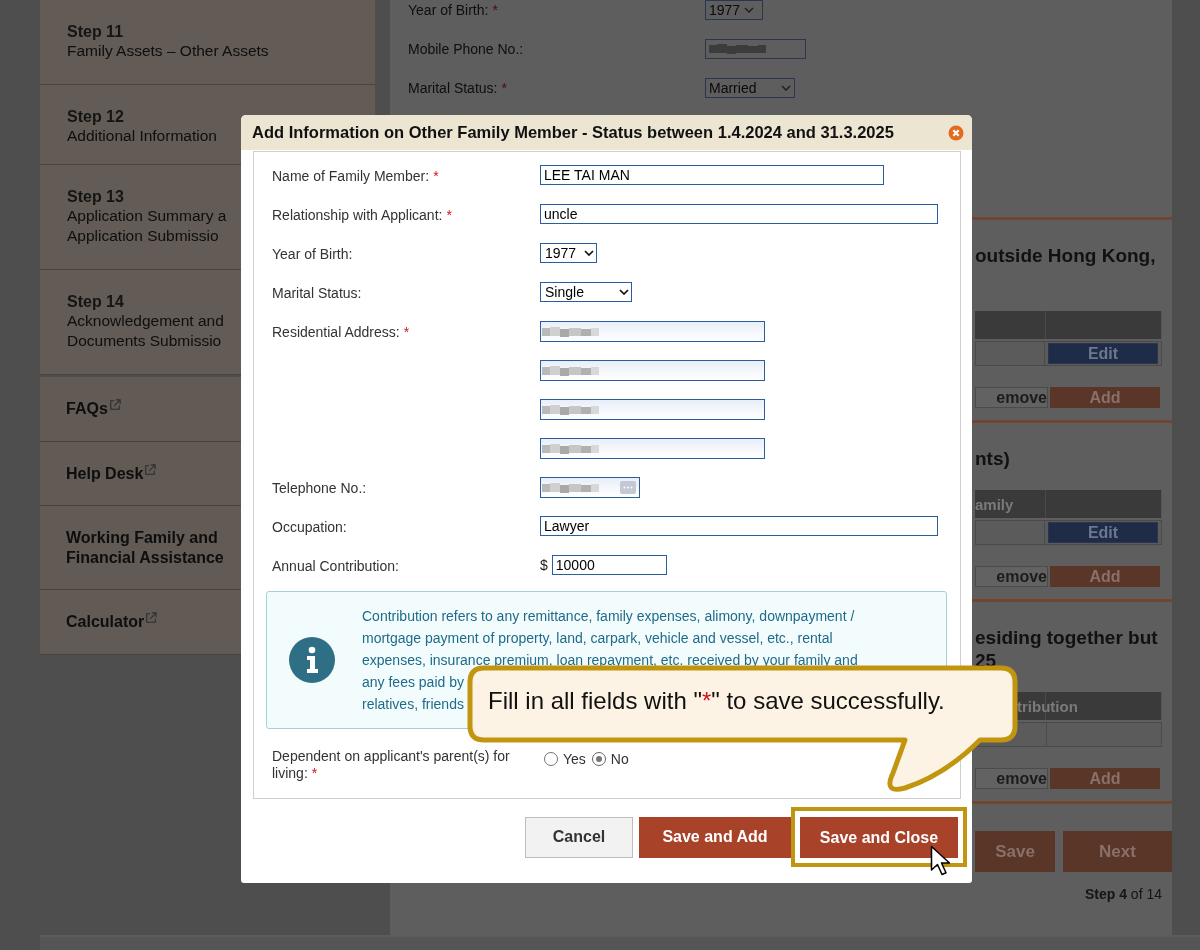 Image resolution: width=1200 pixels, height=950 pixels. Describe the element at coordinates (95, 31) in the screenshot. I see `step-number: Step 11` at that location.